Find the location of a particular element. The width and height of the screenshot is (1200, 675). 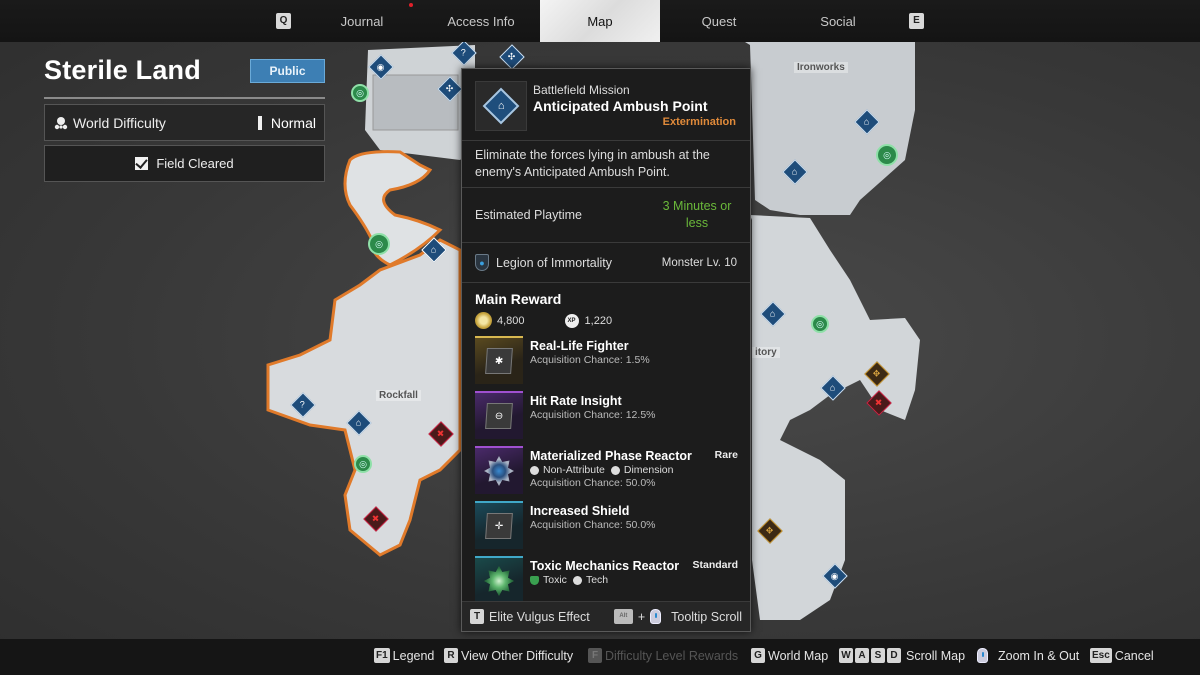

prev-tab-key: Q is located at coordinates (283, 21).